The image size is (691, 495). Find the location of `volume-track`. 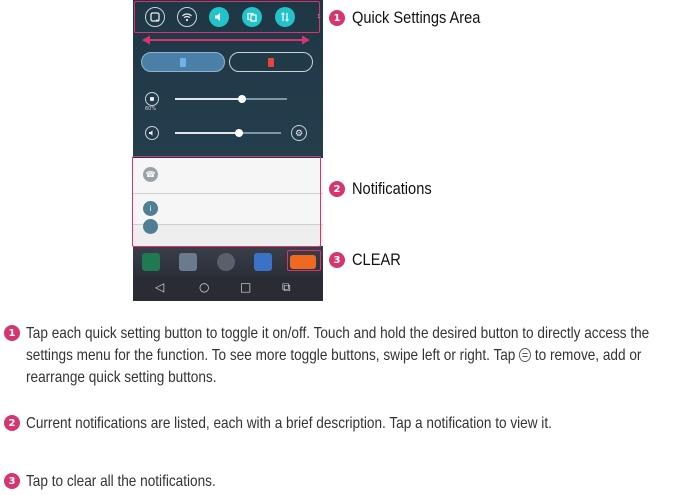

volume-track is located at coordinates (228, 133).